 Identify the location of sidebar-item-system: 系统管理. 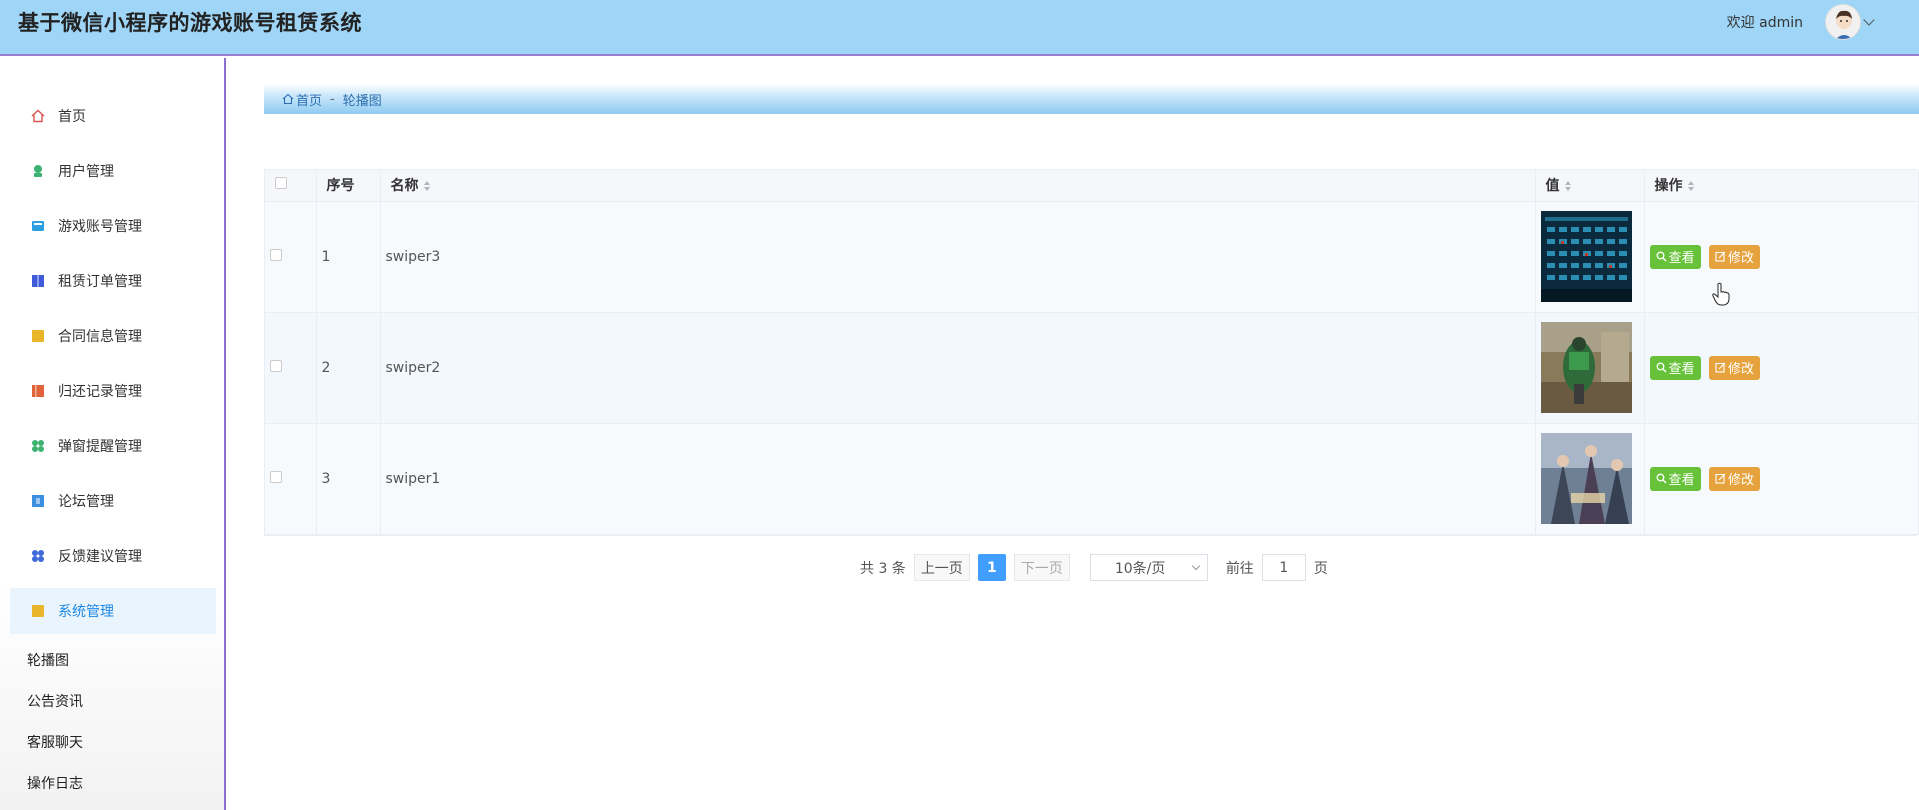
(113, 611).